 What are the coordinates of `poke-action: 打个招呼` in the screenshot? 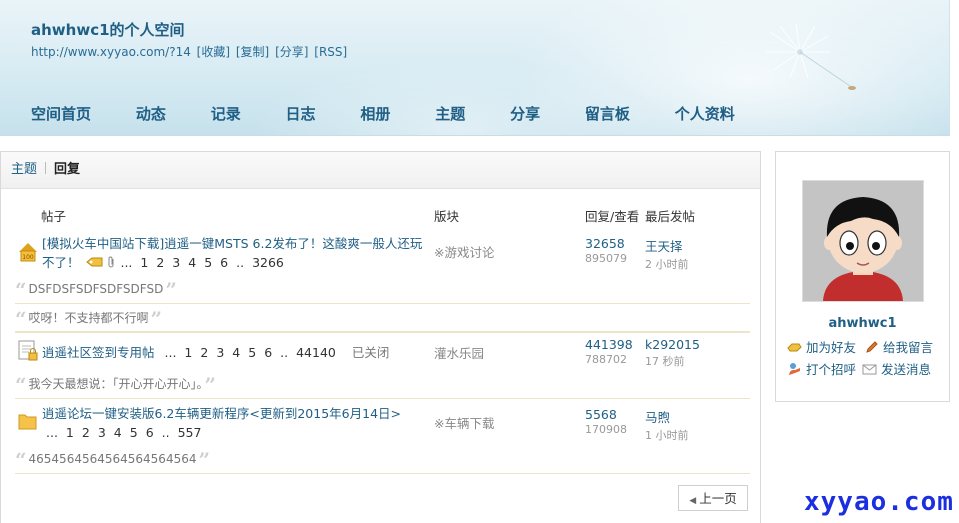 It's located at (821, 368).